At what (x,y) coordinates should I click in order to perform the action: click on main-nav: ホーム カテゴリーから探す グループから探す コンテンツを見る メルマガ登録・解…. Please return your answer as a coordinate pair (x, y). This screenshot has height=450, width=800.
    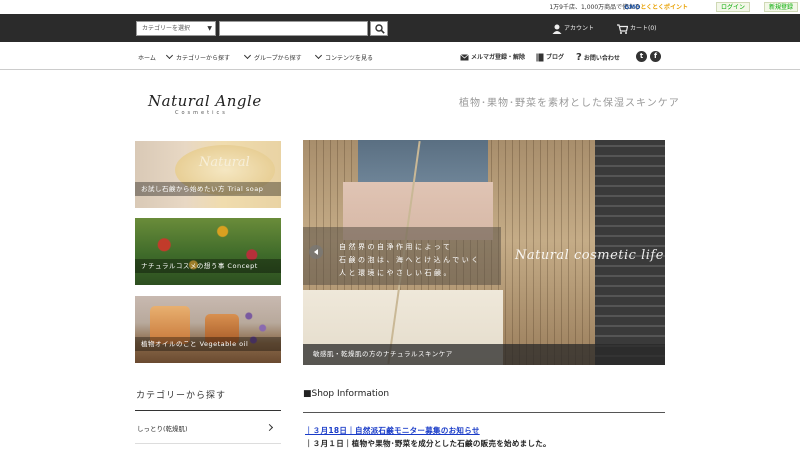
    Looking at the image, I should click on (400, 56).